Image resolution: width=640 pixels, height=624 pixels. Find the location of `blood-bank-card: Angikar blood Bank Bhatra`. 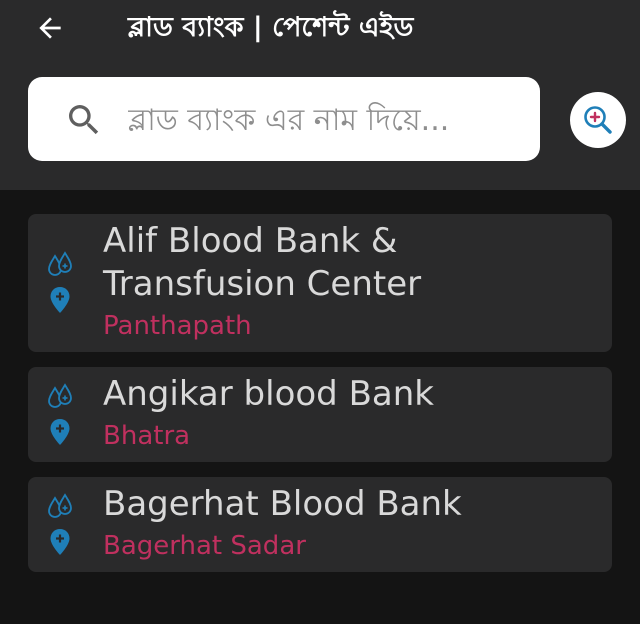

blood-bank-card: Angikar blood Bank Bhatra is located at coordinates (320, 414).